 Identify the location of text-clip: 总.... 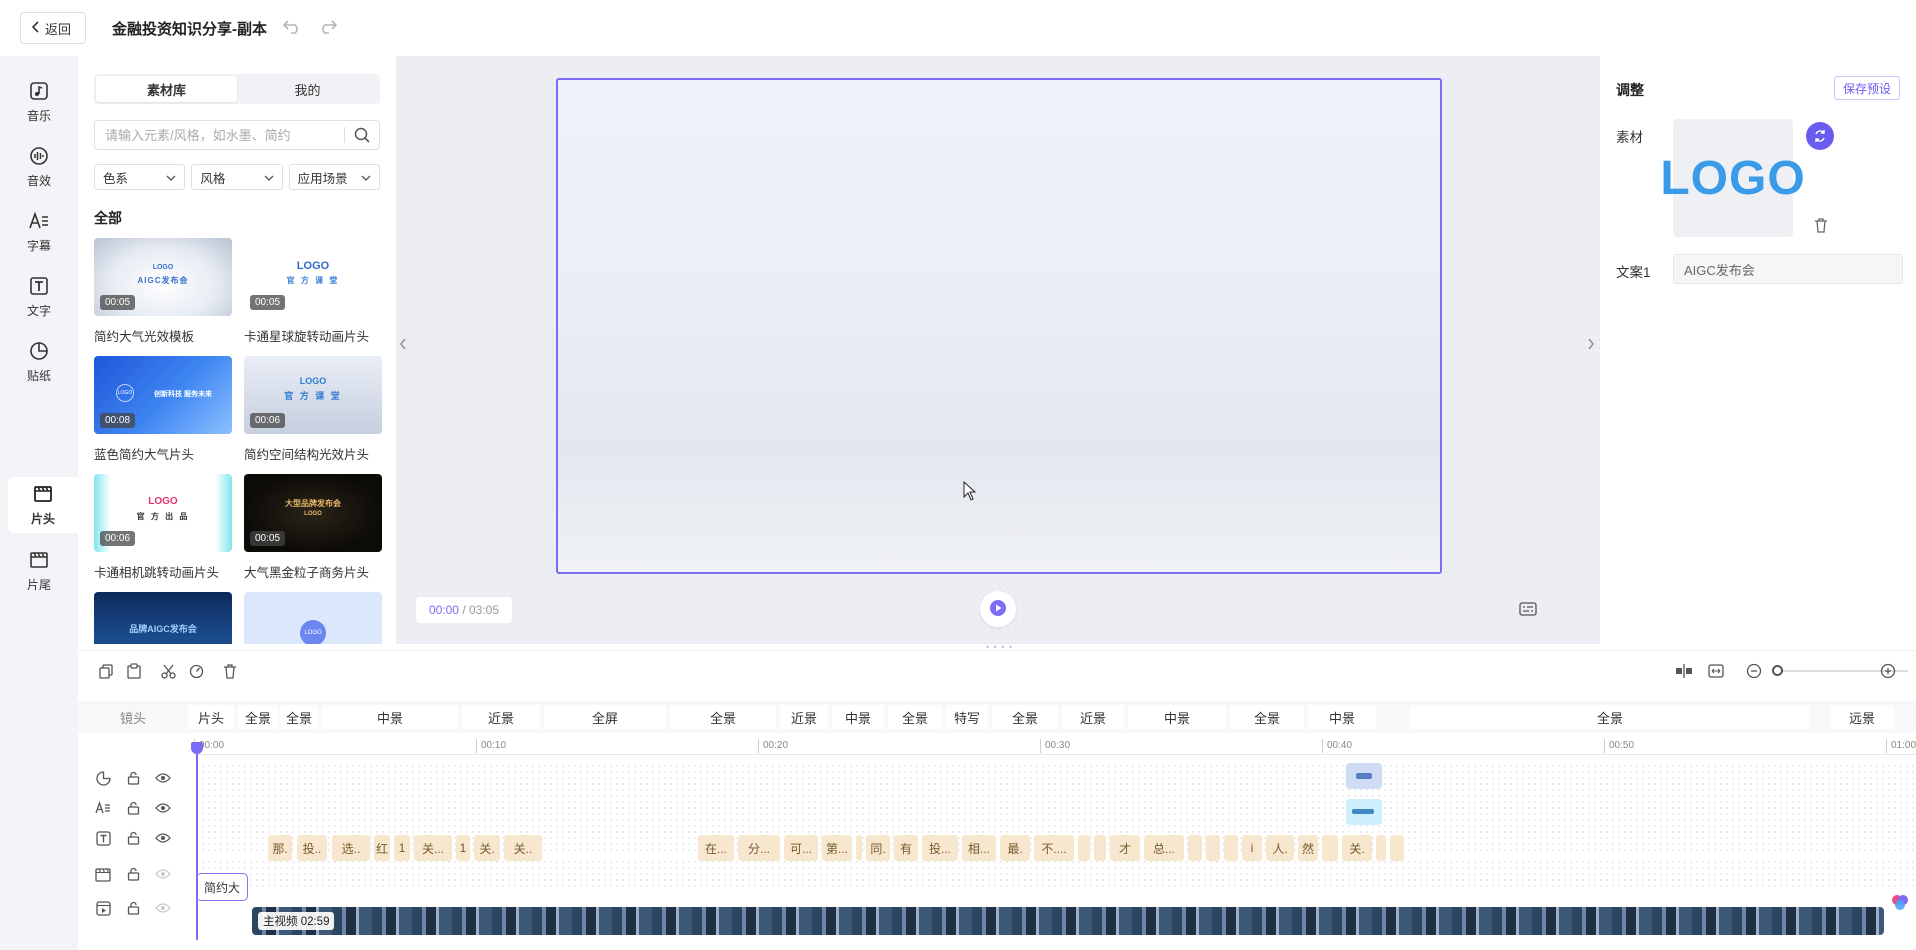
(1164, 848).